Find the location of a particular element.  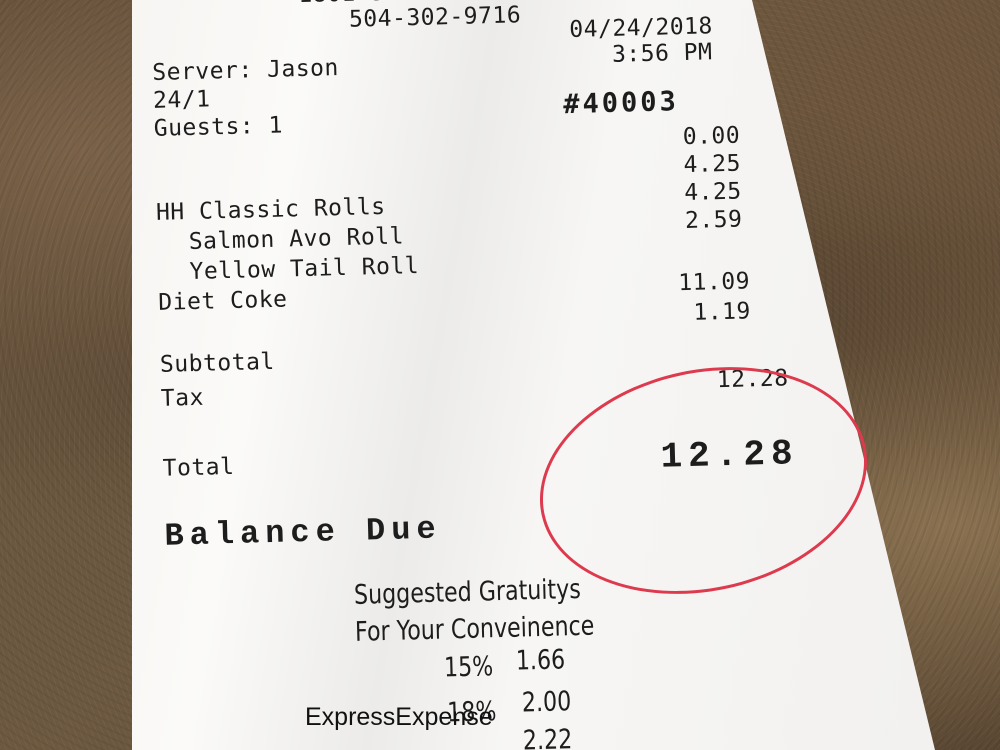

gratuity-subheading: For Your Conveinence is located at coordinates (474, 629).